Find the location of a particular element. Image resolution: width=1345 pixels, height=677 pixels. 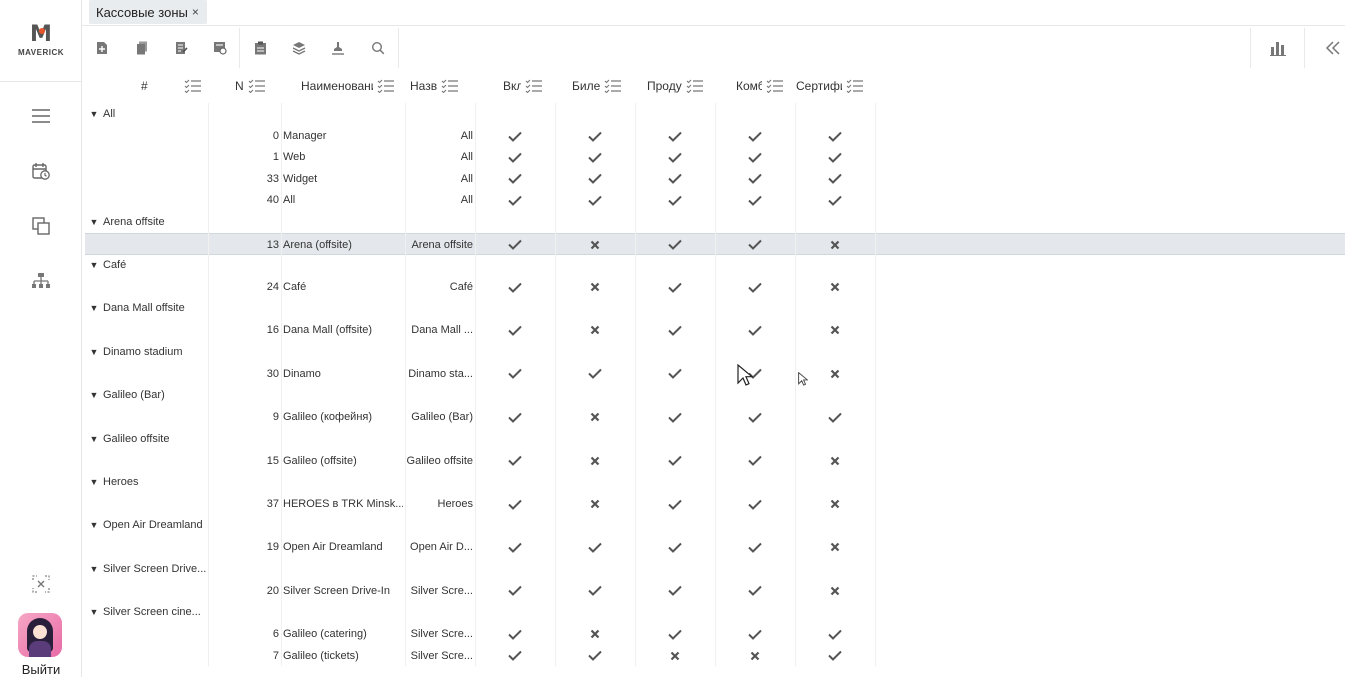

calendar-clock-icon is located at coordinates (41, 171).